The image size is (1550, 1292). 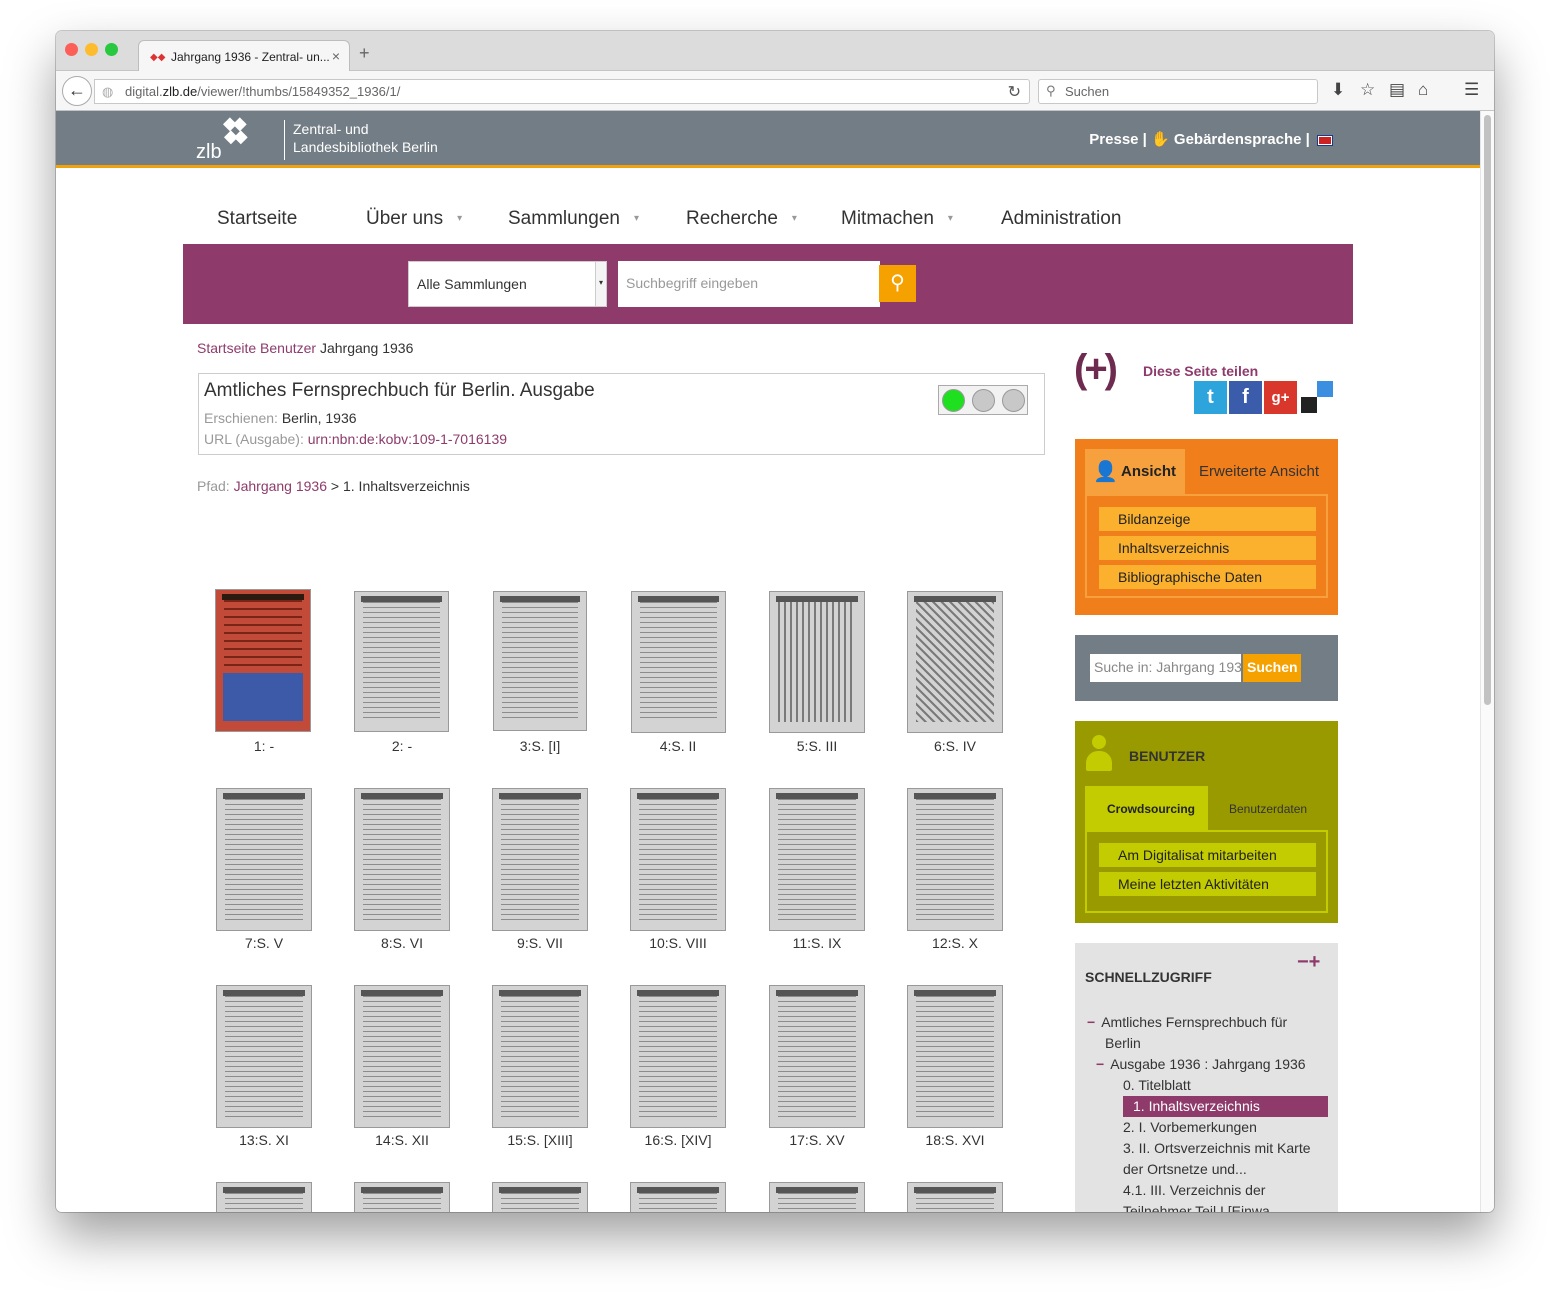 What do you see at coordinates (1200, 371) in the screenshot?
I see `share-label: Diese Seite teilen` at bounding box center [1200, 371].